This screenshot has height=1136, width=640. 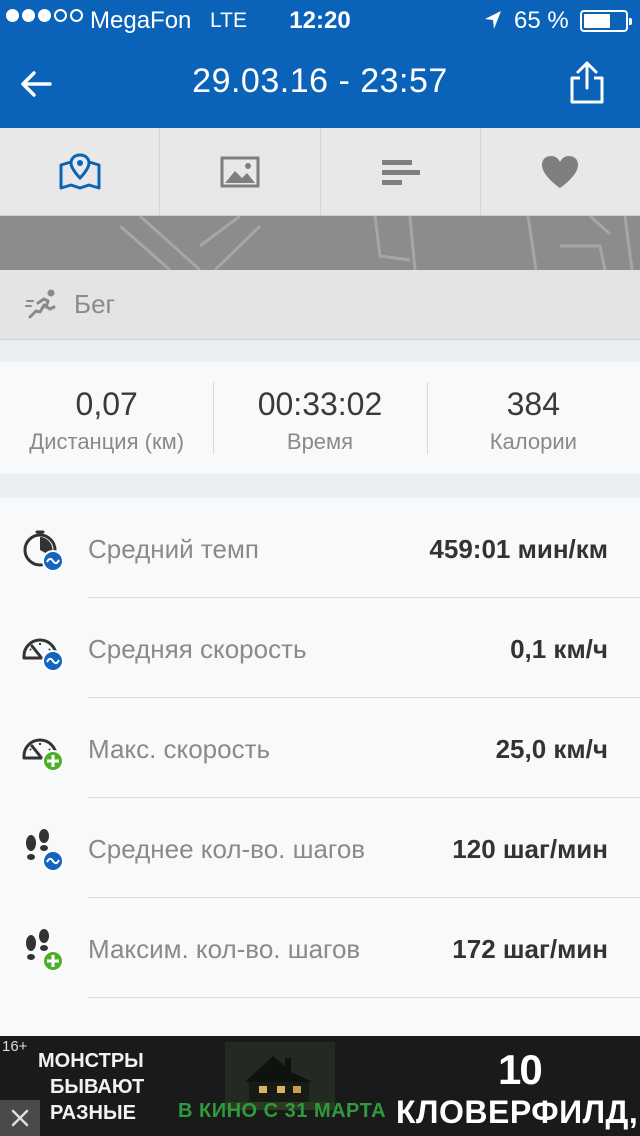 What do you see at coordinates (320, 748) in the screenshot?
I see `list-item: Макс. скорость 25,0 км/ч` at bounding box center [320, 748].